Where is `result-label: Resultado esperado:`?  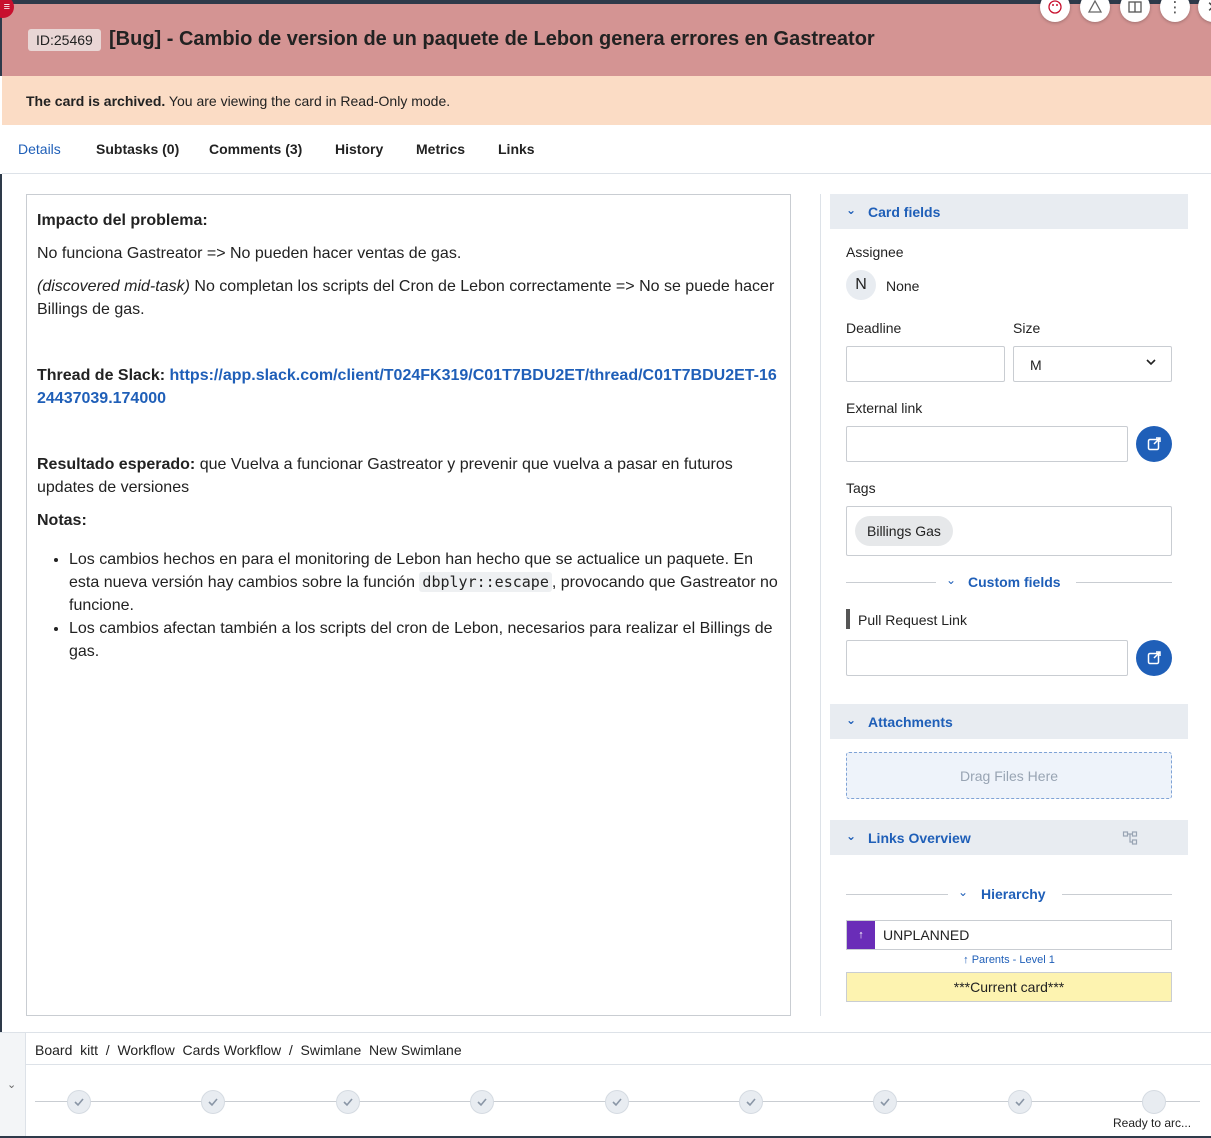
result-label: Resultado esperado: is located at coordinates (116, 464).